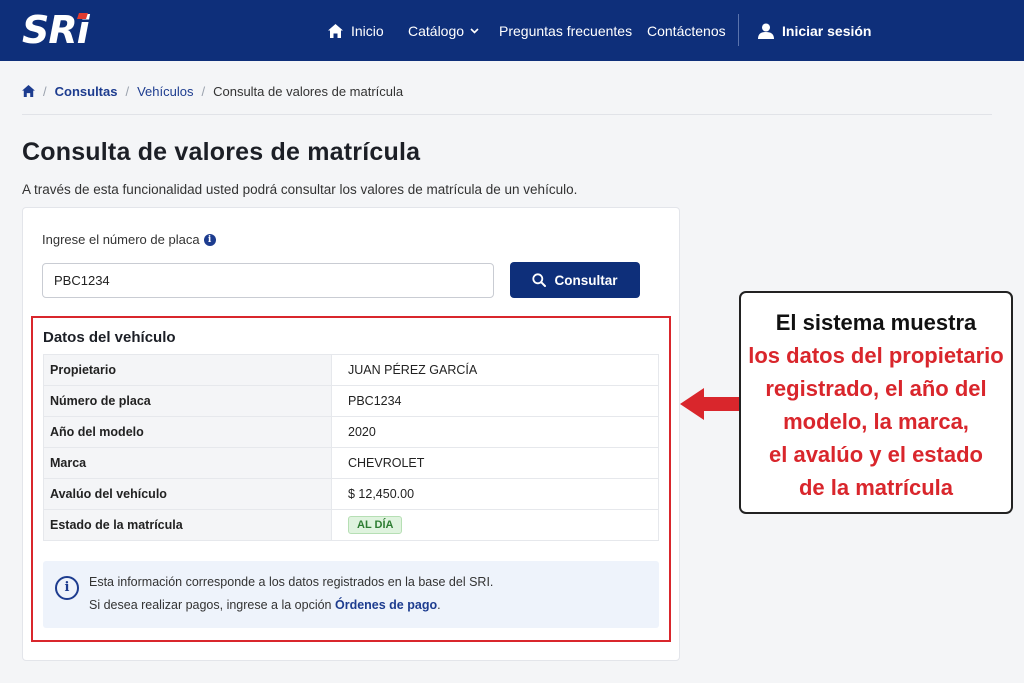 This screenshot has height=683, width=1024. I want to click on plate-field-label: Ingrese el número de placa i, so click(129, 239).